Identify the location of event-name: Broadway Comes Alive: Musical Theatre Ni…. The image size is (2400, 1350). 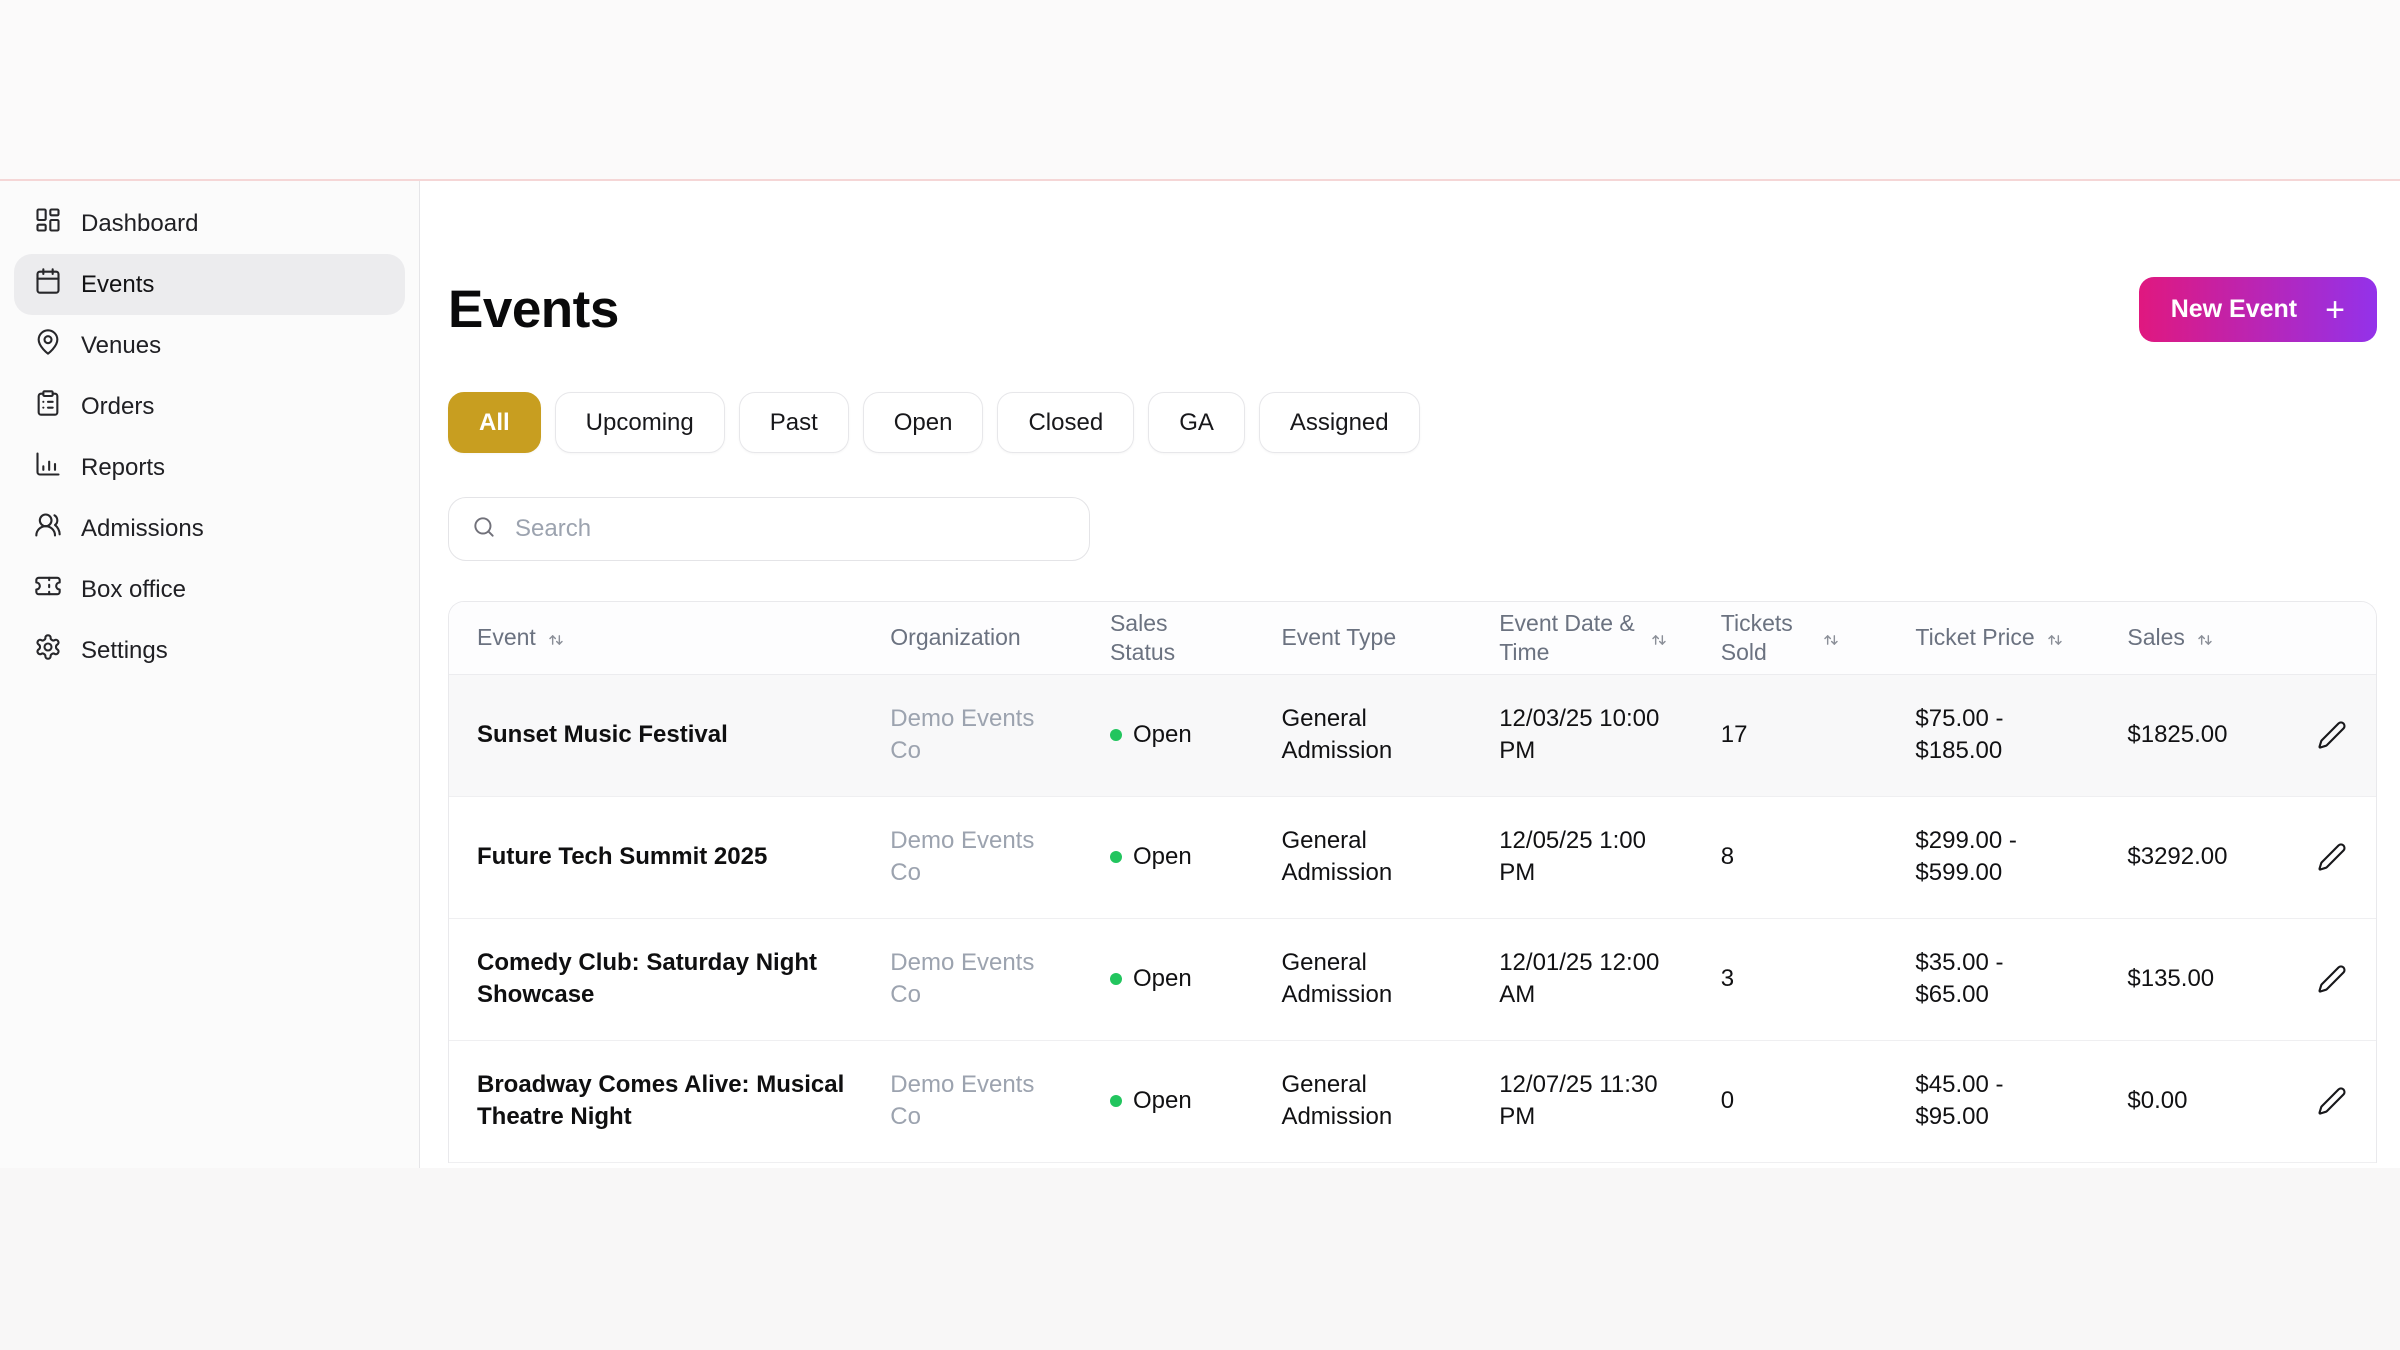
(661, 1100).